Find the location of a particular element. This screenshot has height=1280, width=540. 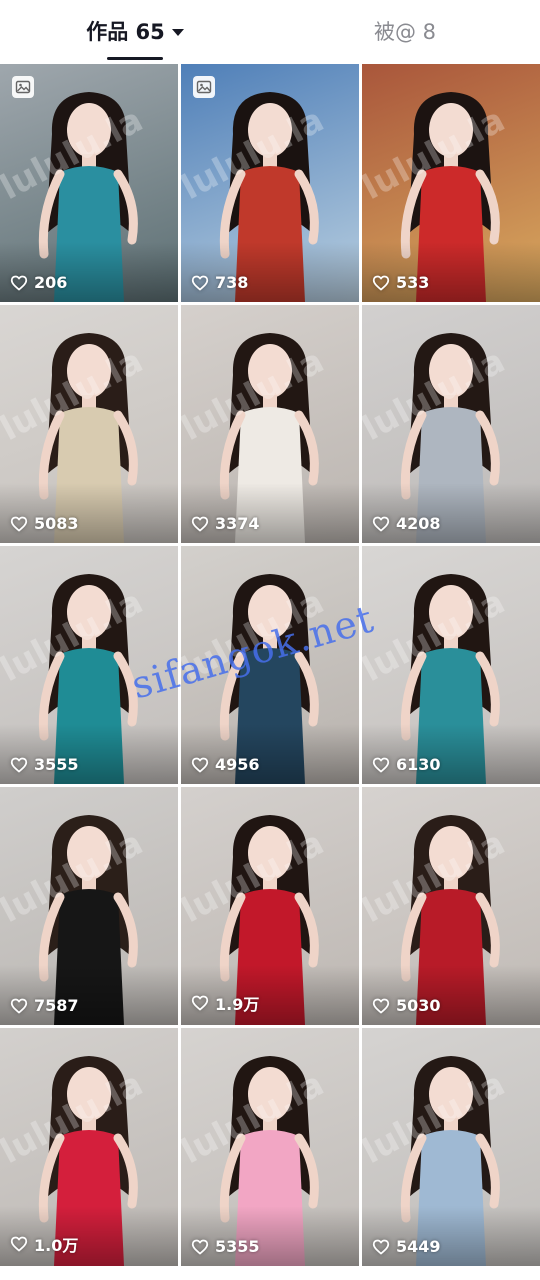

like-count: 738 is located at coordinates (219, 282).